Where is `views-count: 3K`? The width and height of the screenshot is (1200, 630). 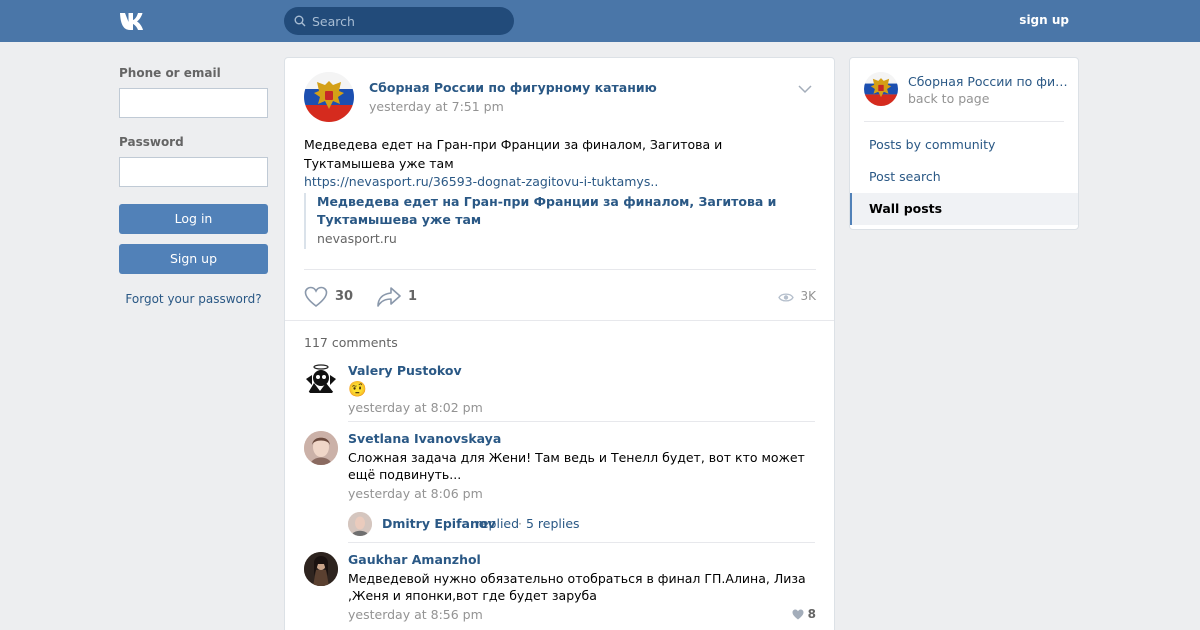 views-count: 3K is located at coordinates (808, 296).